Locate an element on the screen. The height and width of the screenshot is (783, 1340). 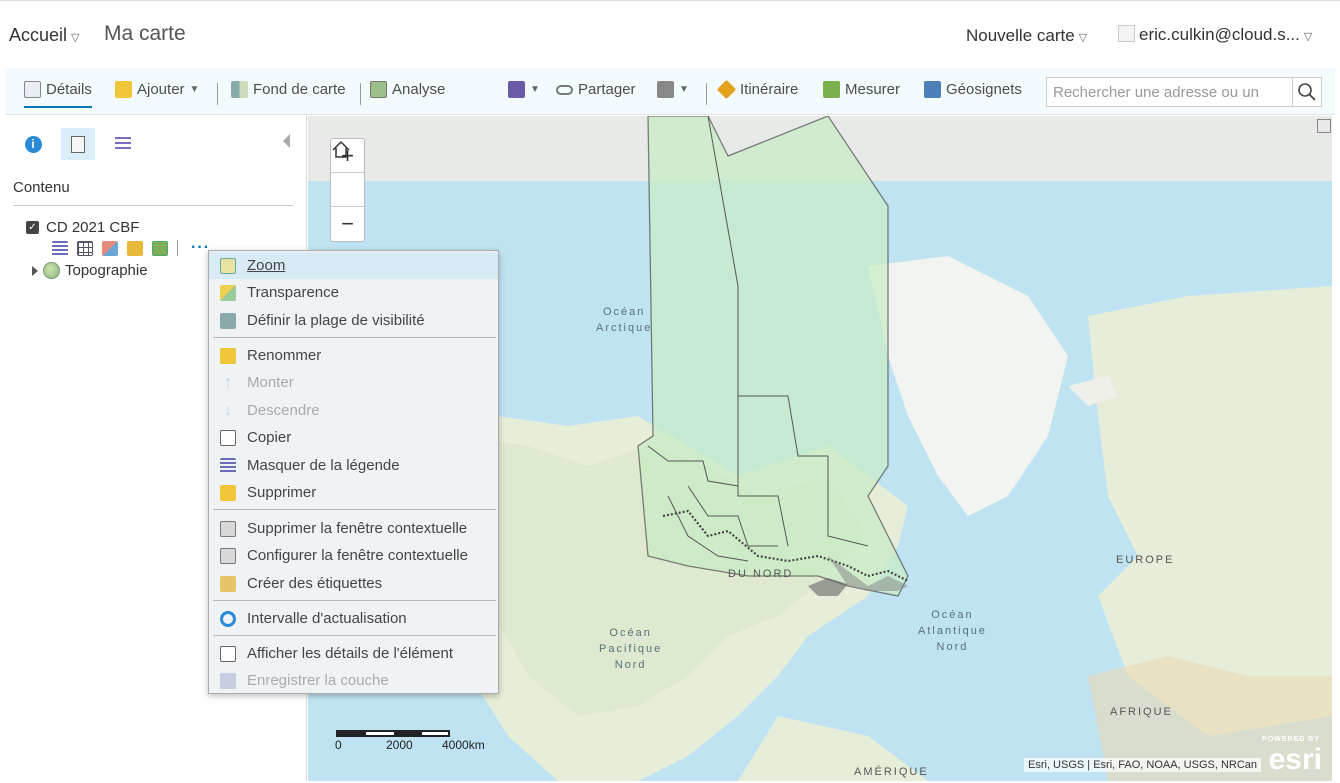
menu-item-refresh-interval: Intervalle d'actualisation is located at coordinates (353, 618).